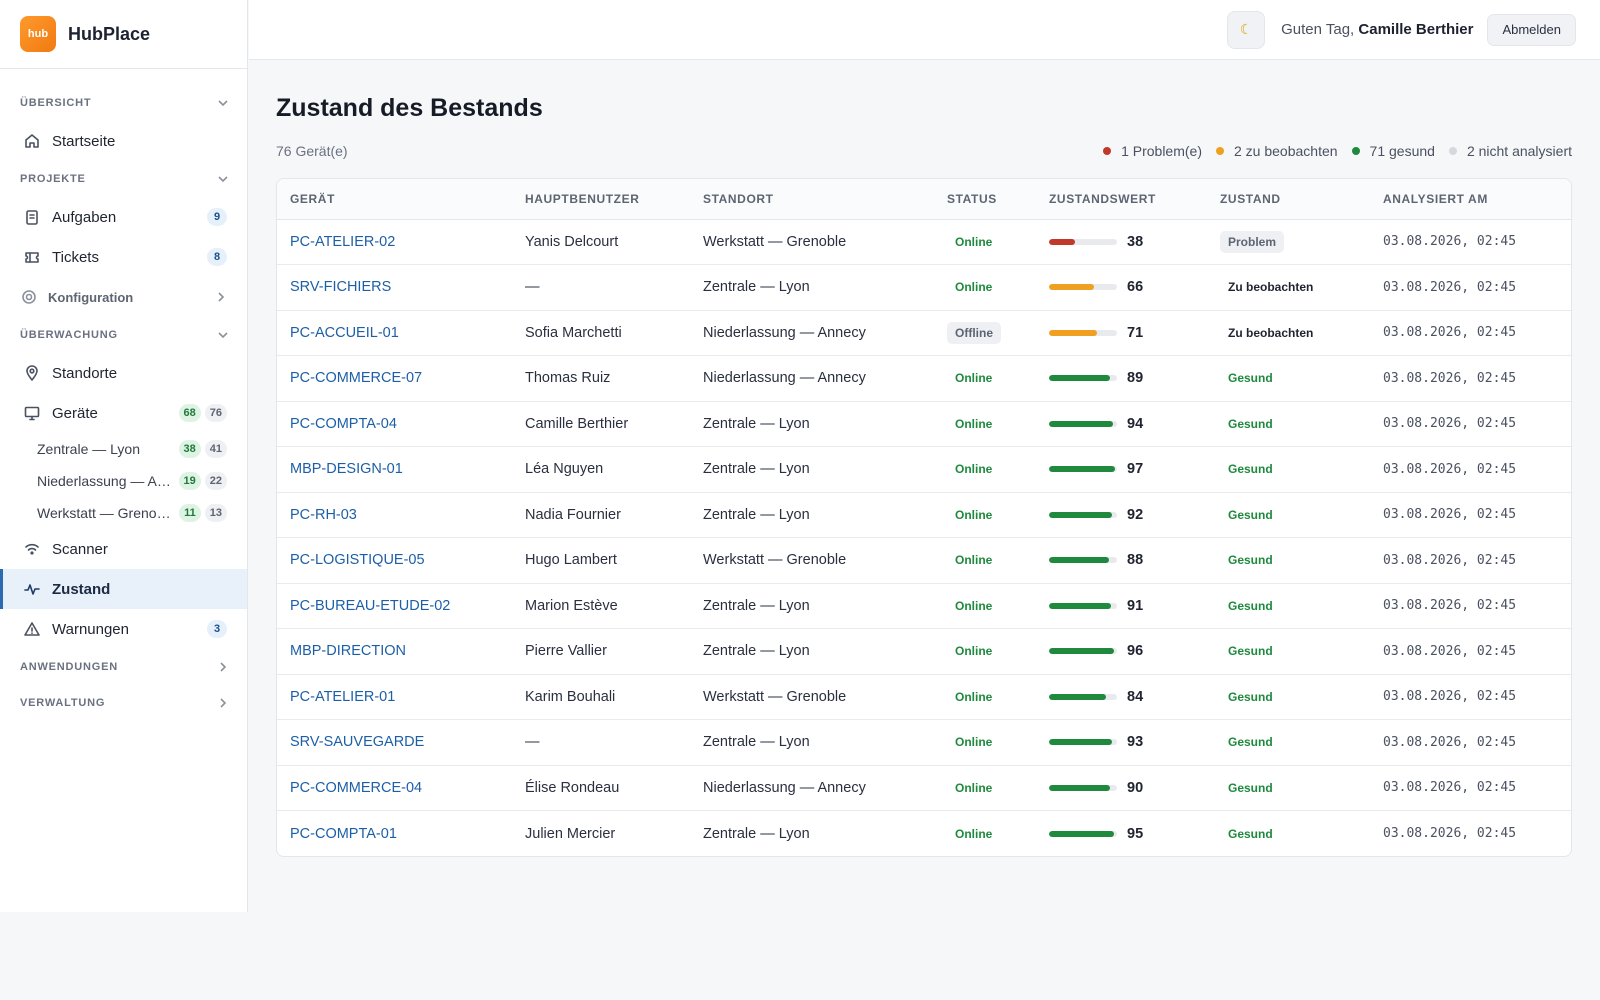 Image resolution: width=1600 pixels, height=1000 pixels. What do you see at coordinates (1288, 199) in the screenshot?
I see `column-header: ZUSTAND` at bounding box center [1288, 199].